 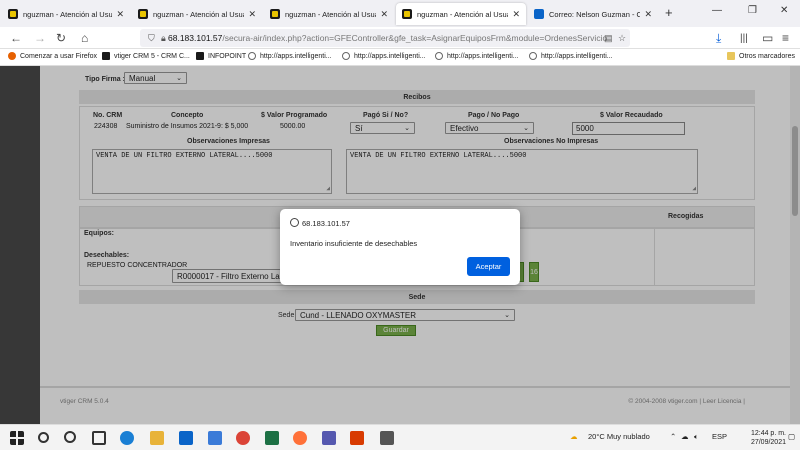 I want to click on reload-icon: ↻, so click(x=61, y=38).